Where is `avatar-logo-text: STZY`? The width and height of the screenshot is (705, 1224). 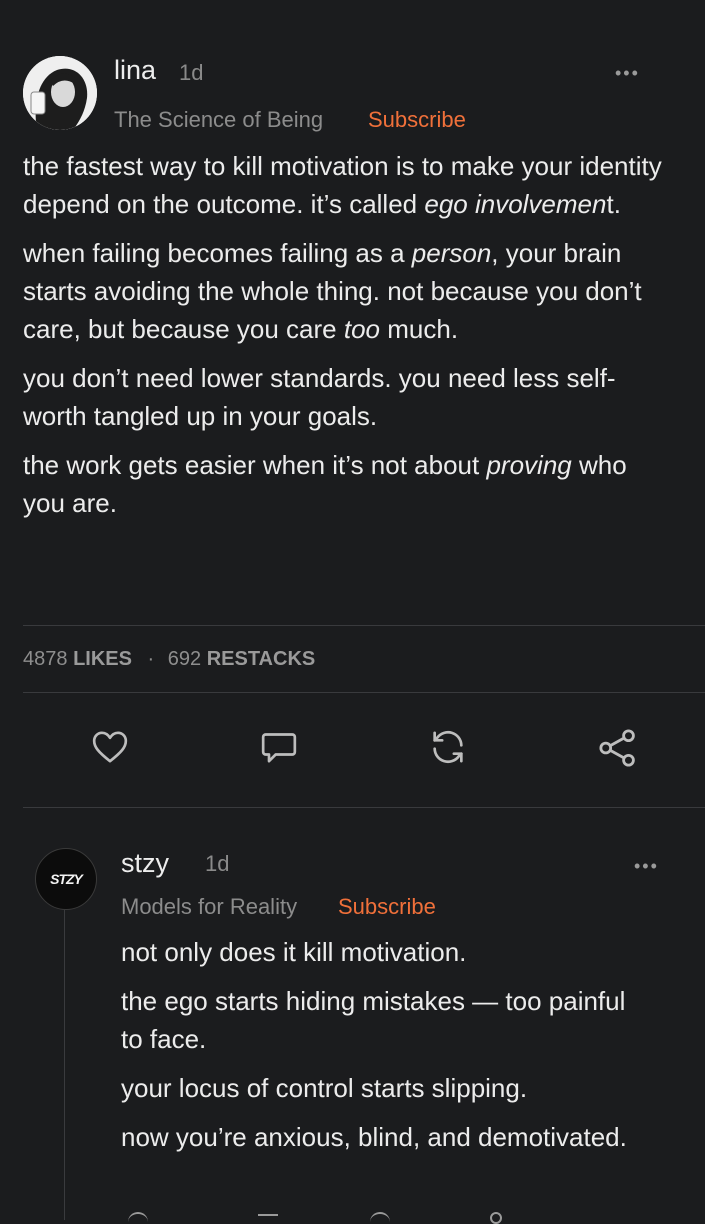
avatar-logo-text: STZY is located at coordinates (66, 879).